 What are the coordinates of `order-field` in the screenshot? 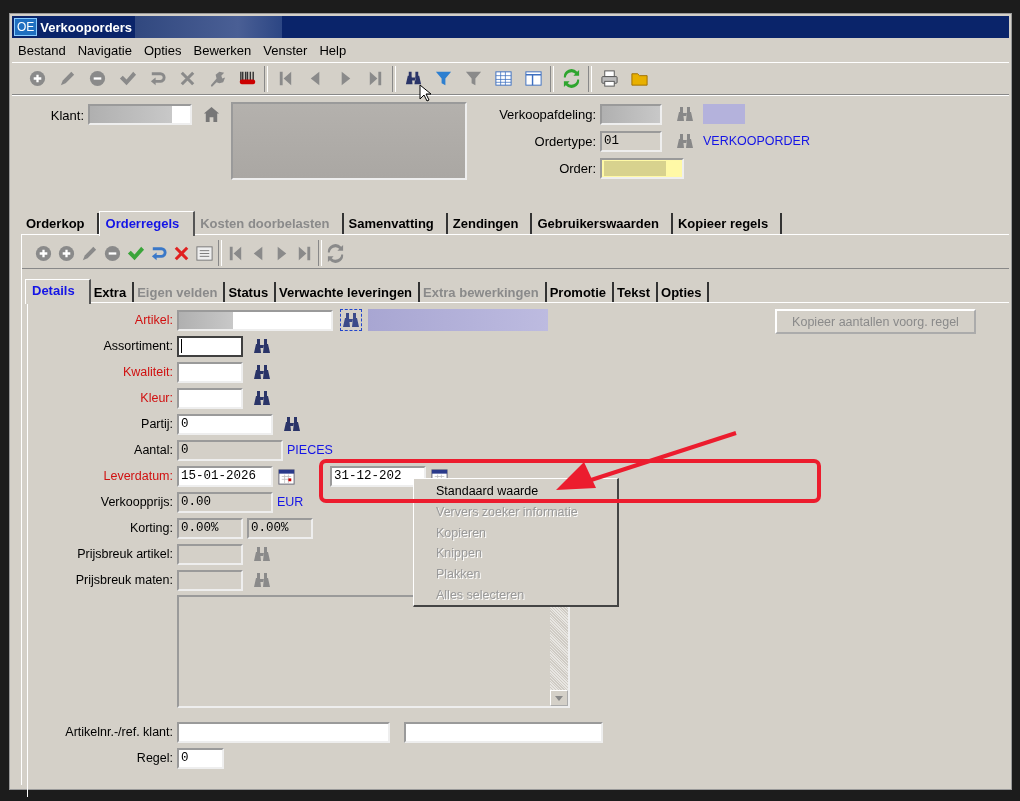 It's located at (642, 168).